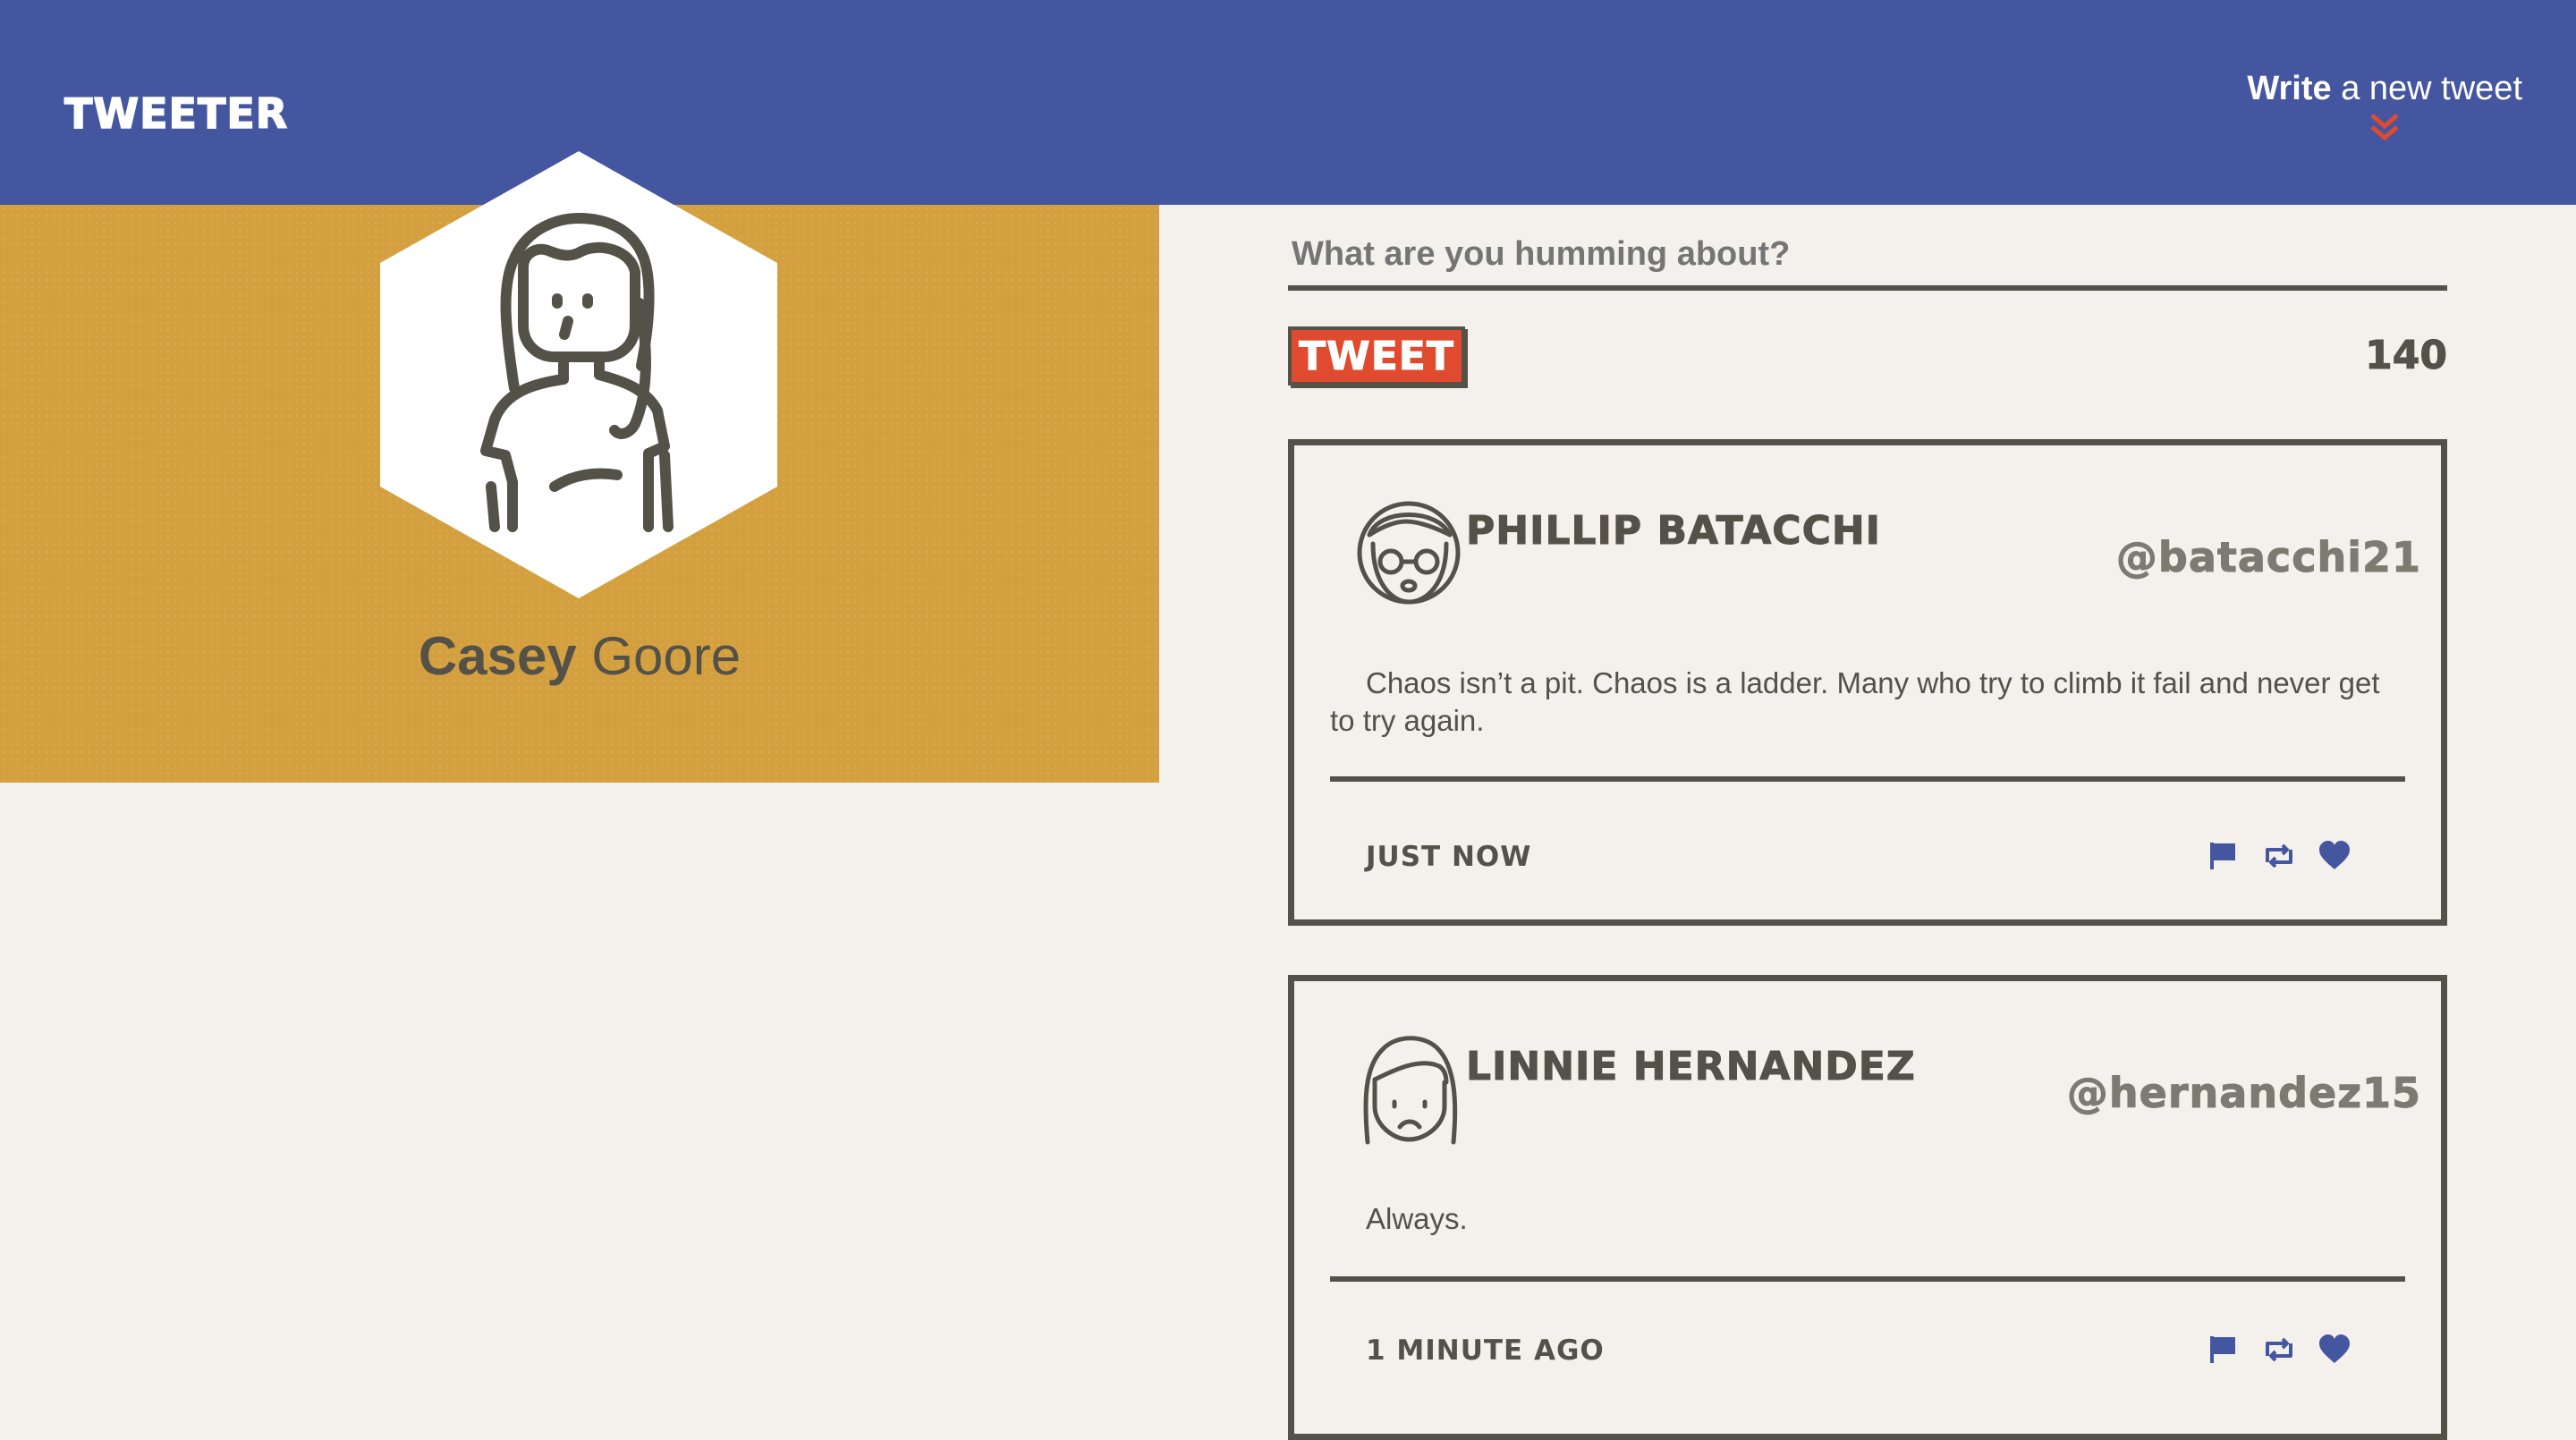 Image resolution: width=2576 pixels, height=1440 pixels. What do you see at coordinates (658, 656) in the screenshot?
I see `profile-last-name: Goore` at bounding box center [658, 656].